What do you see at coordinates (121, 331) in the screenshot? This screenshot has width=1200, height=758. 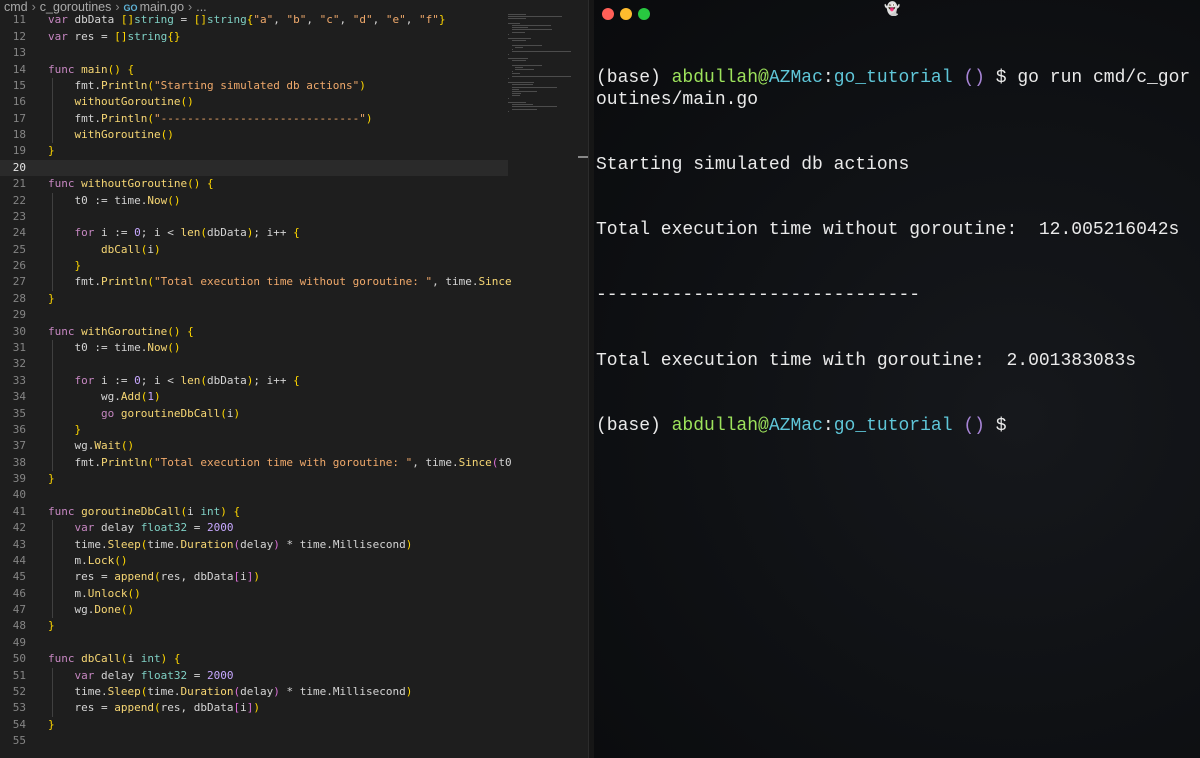 I see `code-text: func withGoroutine() {` at bounding box center [121, 331].